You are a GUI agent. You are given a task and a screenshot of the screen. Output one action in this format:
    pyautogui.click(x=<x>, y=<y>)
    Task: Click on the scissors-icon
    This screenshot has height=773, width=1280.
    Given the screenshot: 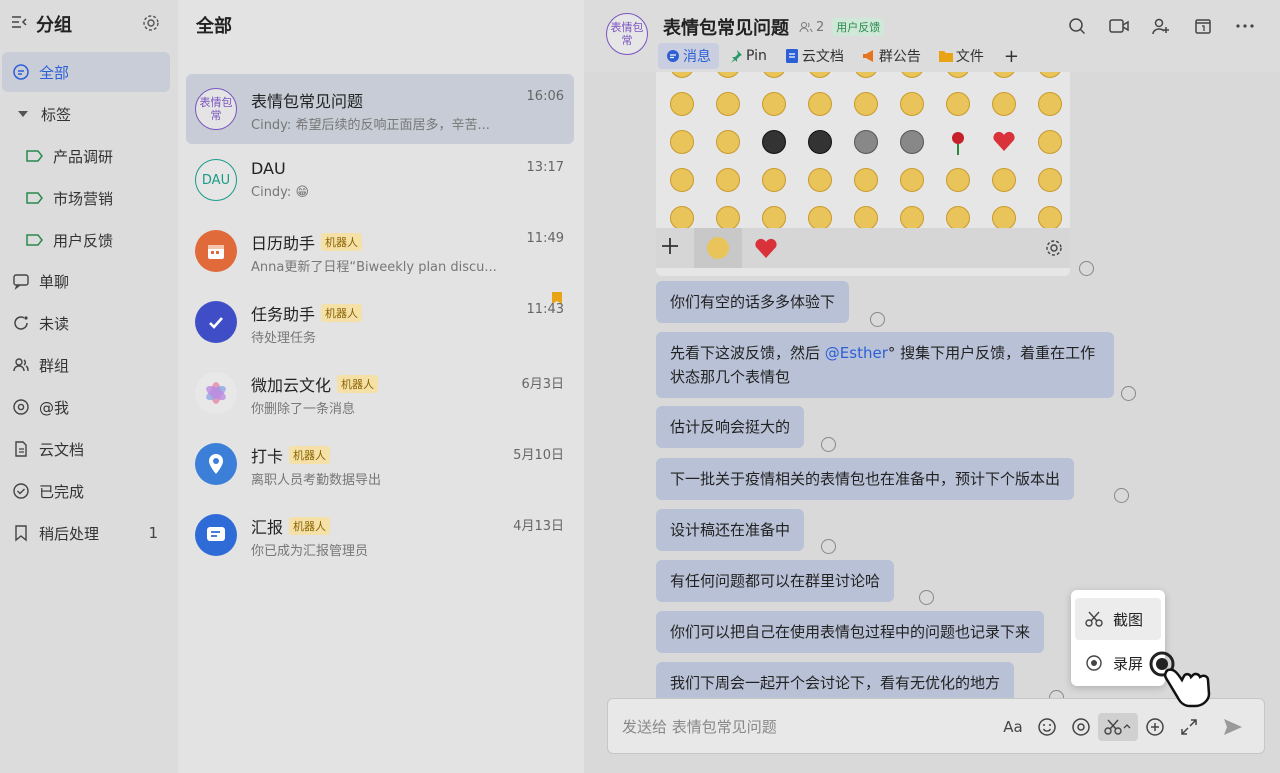 What is the action you would take?
    pyautogui.click(x=1118, y=727)
    